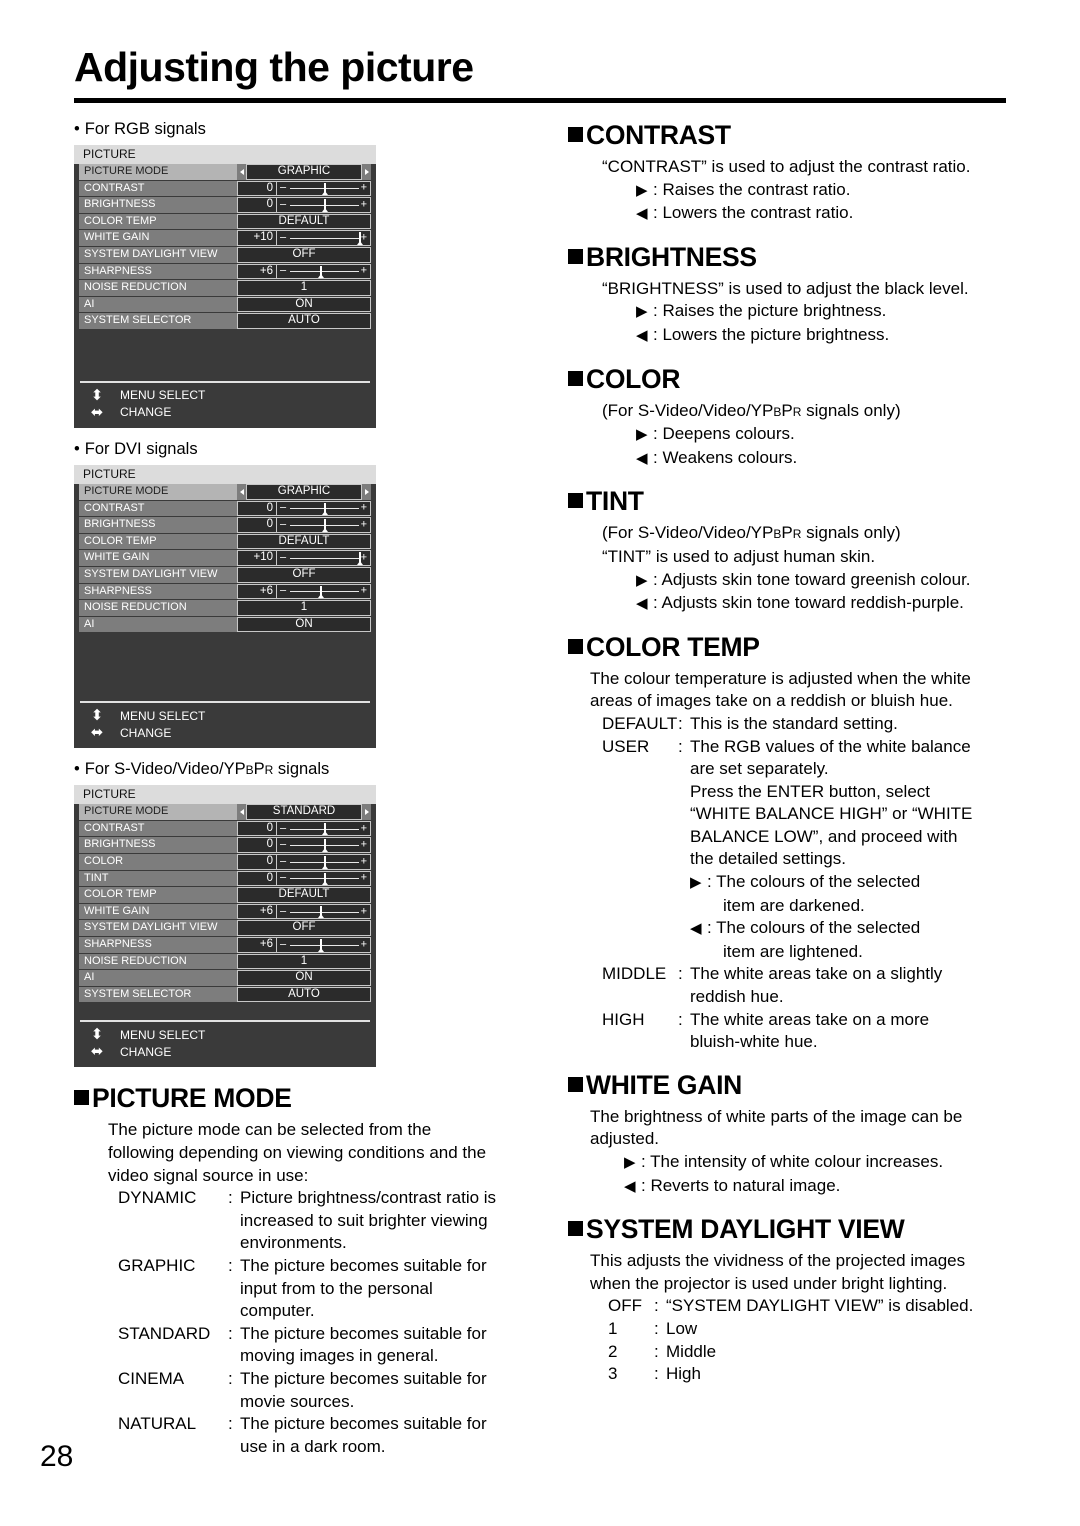  What do you see at coordinates (304, 812) in the screenshot?
I see `osd-row-value: STANDARD` at bounding box center [304, 812].